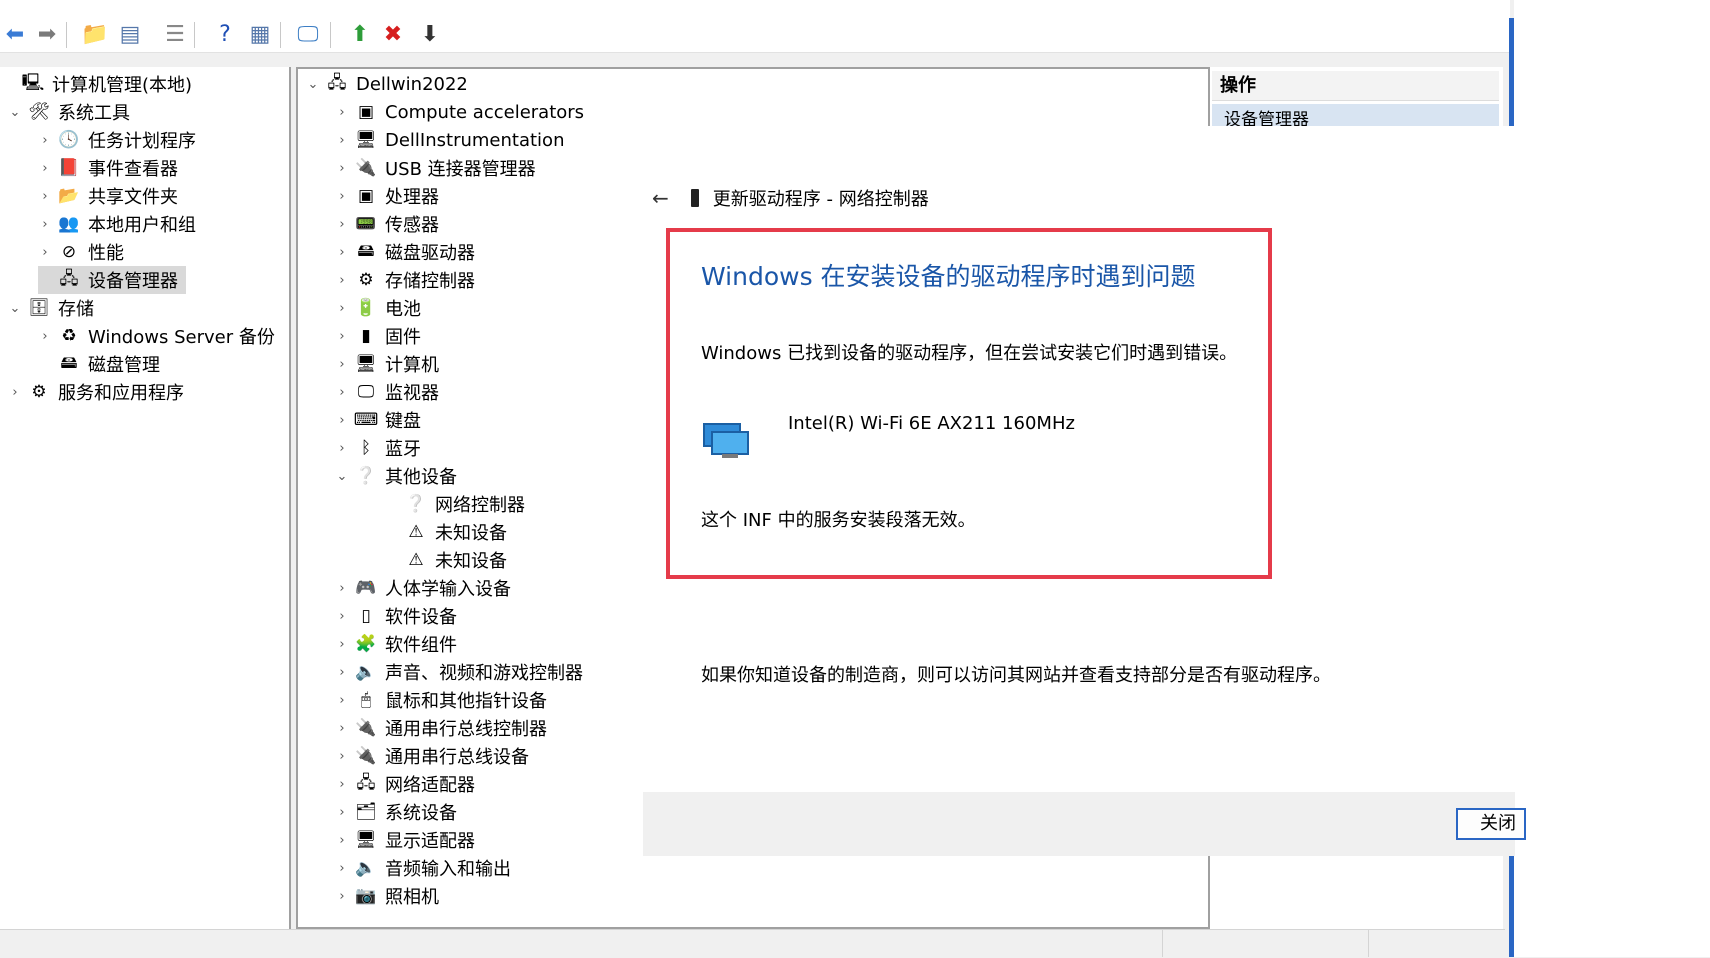 This screenshot has width=1710, height=958. What do you see at coordinates (421, 813) in the screenshot?
I see `device-tree-label: 系统设备` at bounding box center [421, 813].